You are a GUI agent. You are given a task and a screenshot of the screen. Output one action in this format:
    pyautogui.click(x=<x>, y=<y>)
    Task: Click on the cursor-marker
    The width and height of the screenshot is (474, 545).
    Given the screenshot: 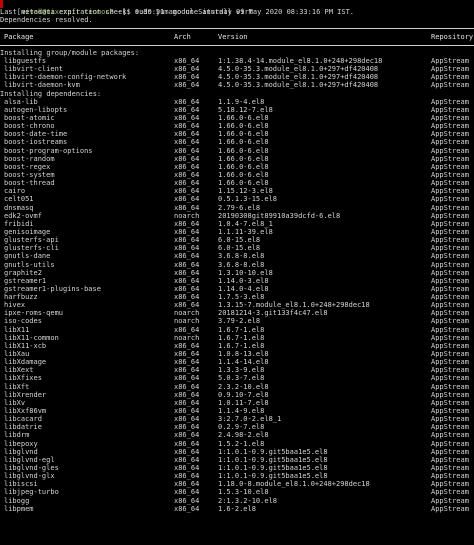 What is the action you would take?
    pyautogui.click(x=1, y=4)
    